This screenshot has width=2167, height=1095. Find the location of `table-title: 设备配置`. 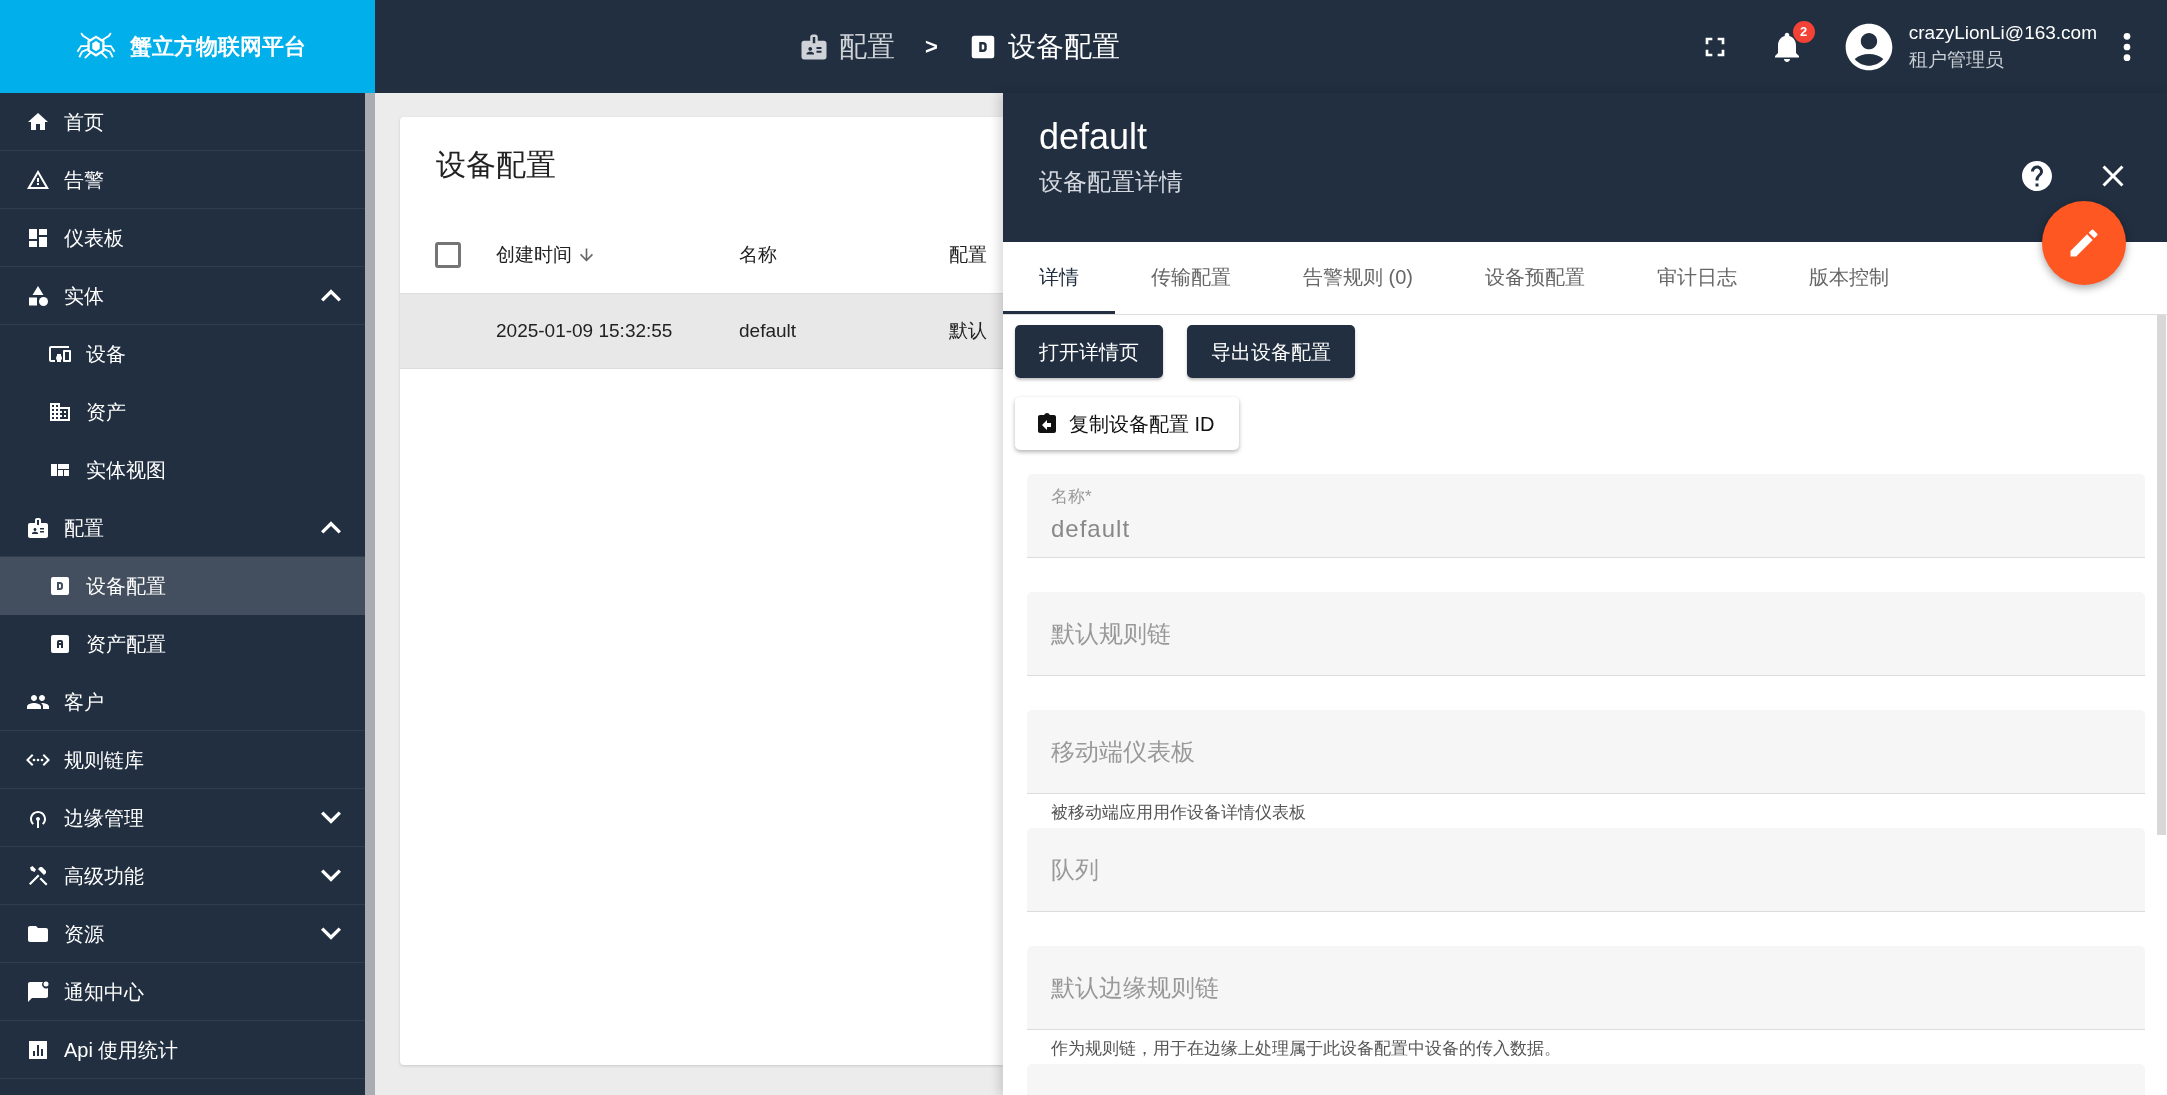

table-title: 设备配置 is located at coordinates (496, 165).